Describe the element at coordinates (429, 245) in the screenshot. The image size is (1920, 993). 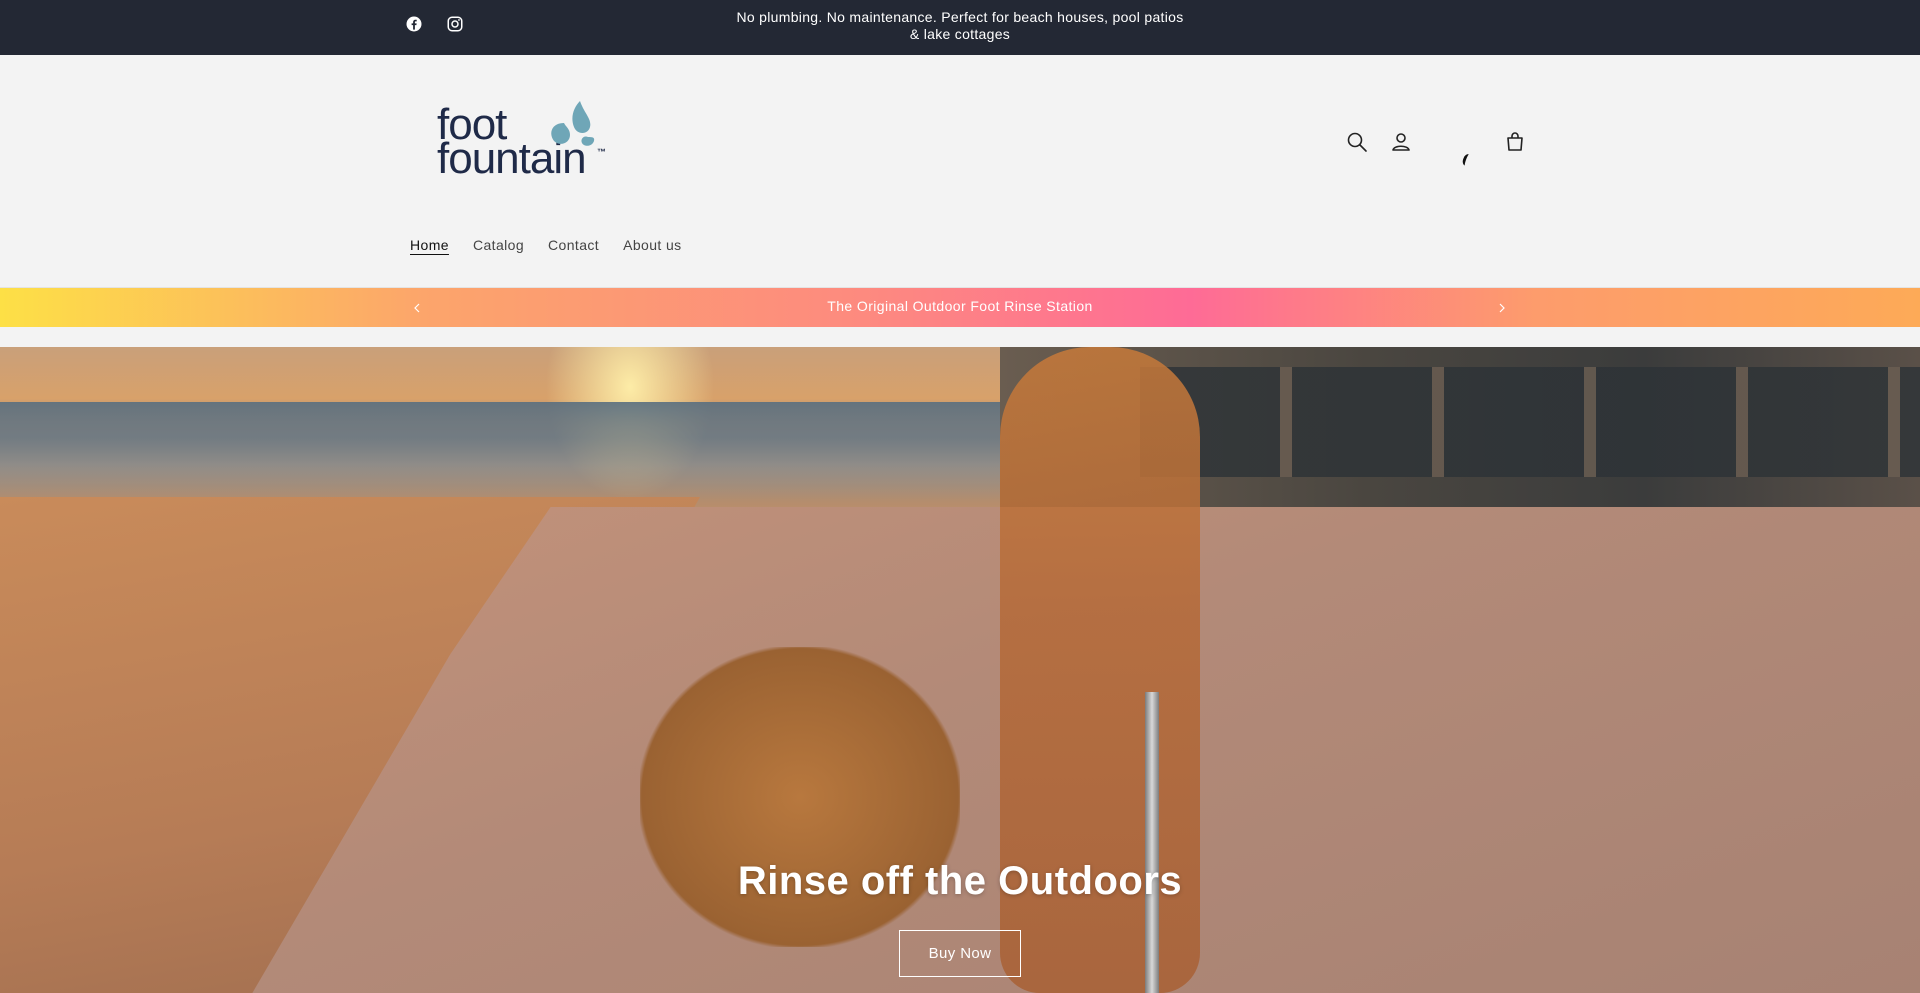
I see `nav-item-home: Home` at that location.